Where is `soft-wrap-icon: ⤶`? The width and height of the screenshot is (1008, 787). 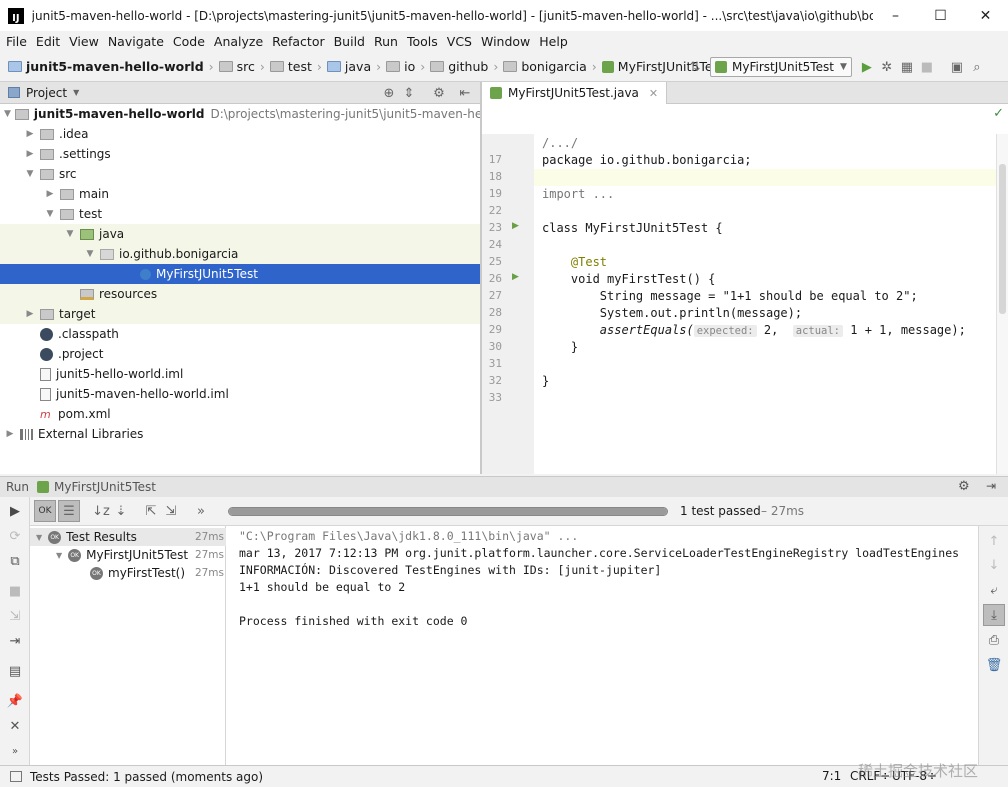
soft-wrap-icon: ⤶ is located at coordinates (994, 590).